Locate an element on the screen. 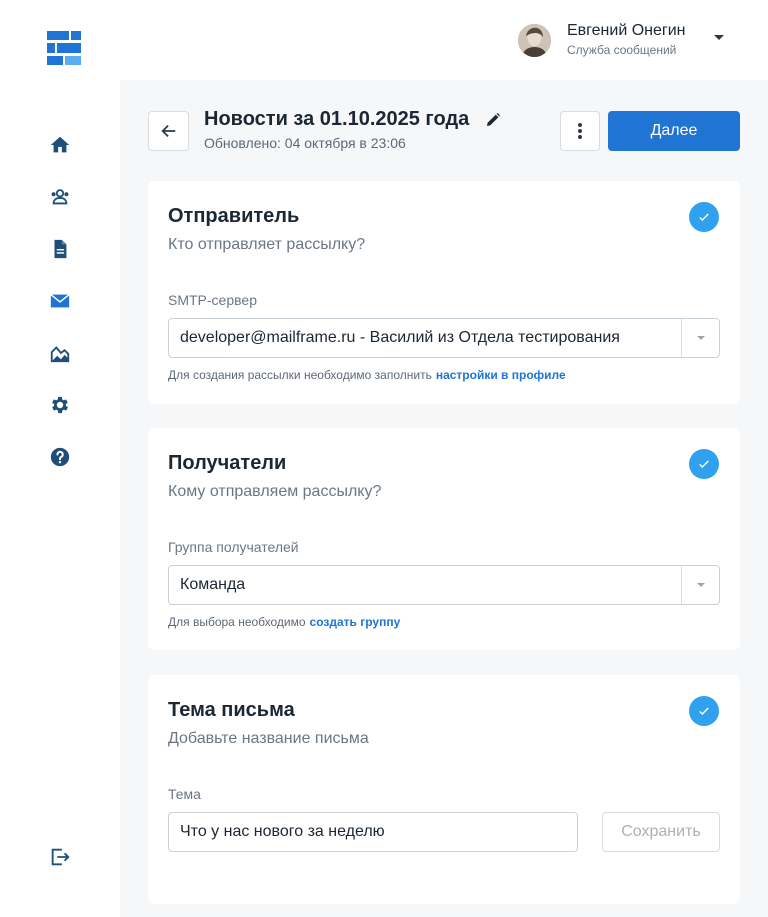 This screenshot has height=917, width=768. back-button is located at coordinates (168, 131).